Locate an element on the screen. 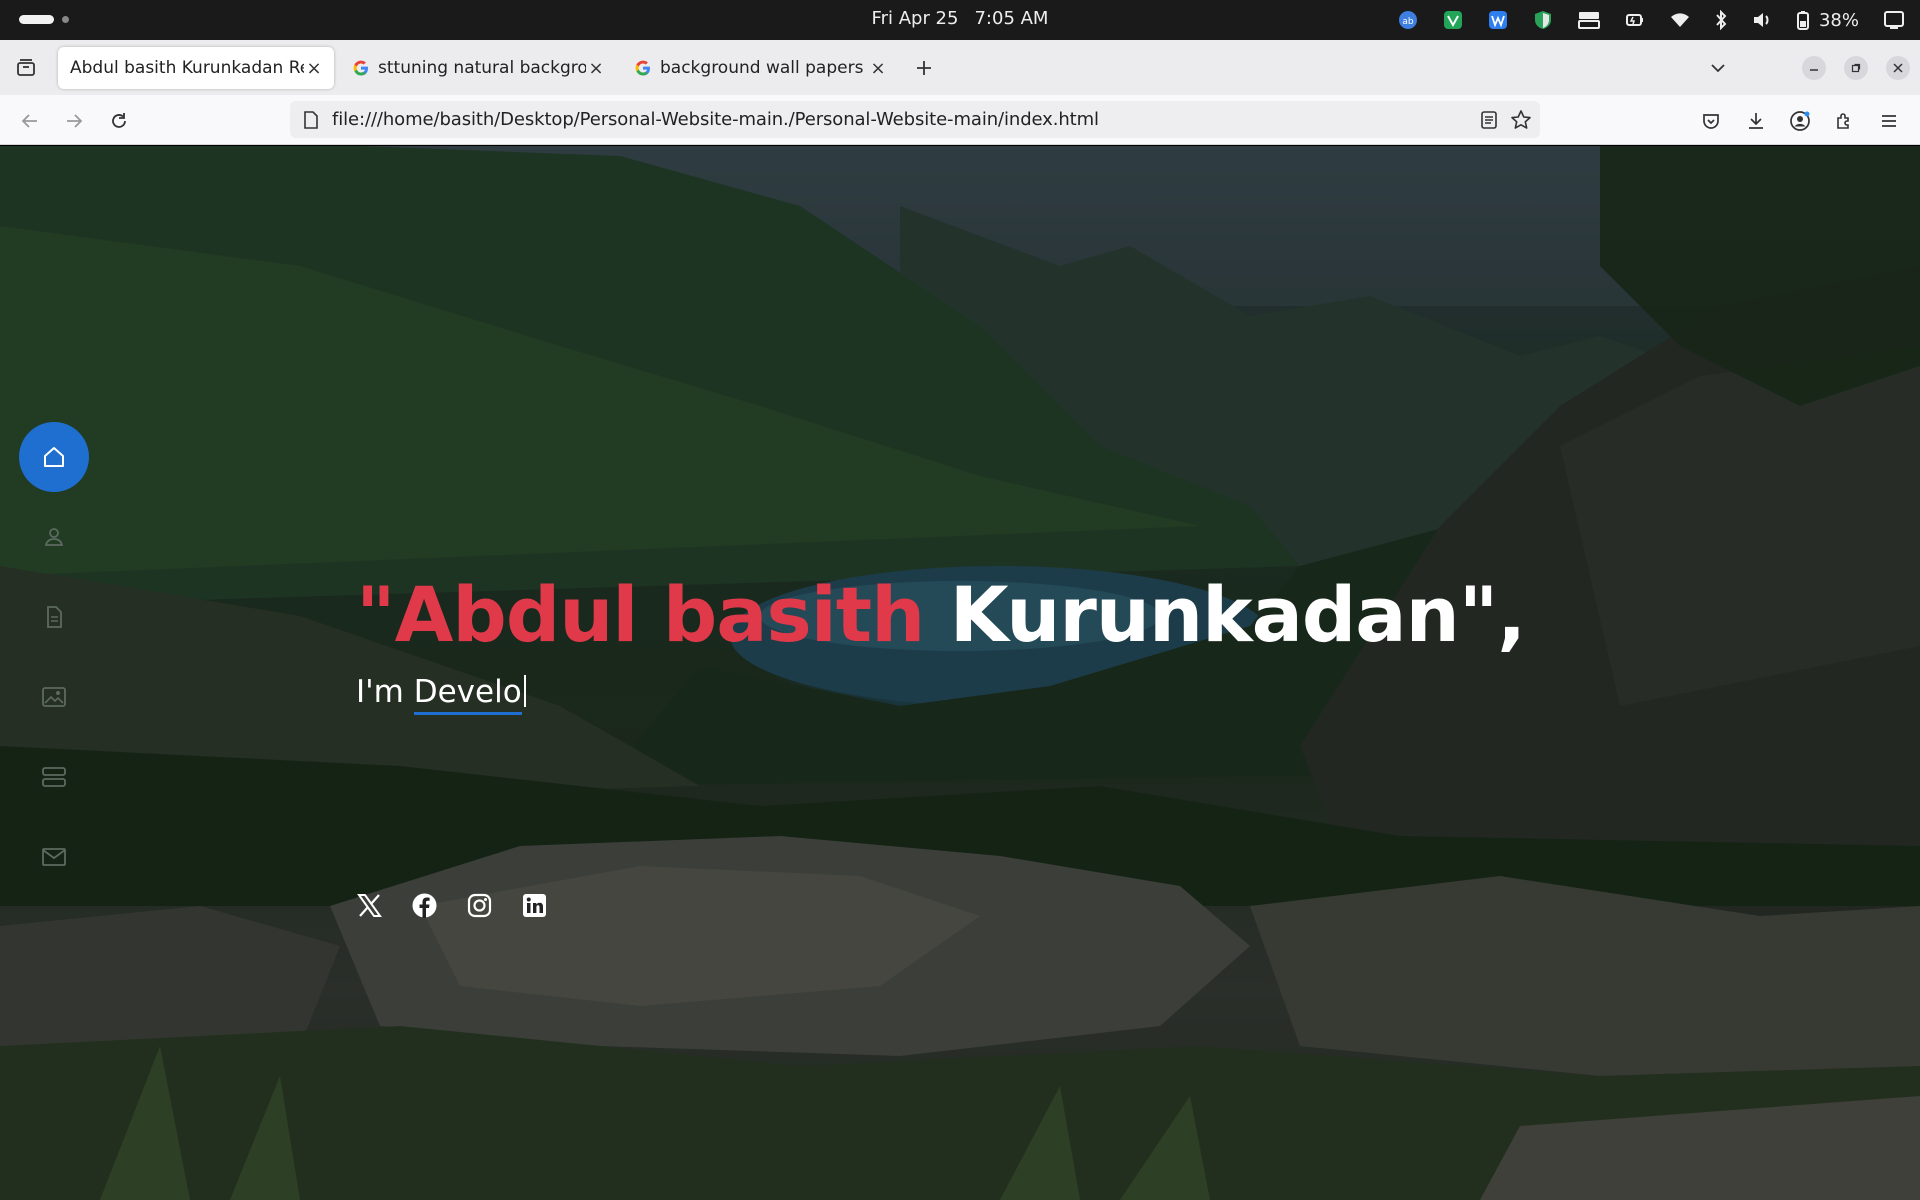  writer-indicator-icon is located at coordinates (1498, 20).